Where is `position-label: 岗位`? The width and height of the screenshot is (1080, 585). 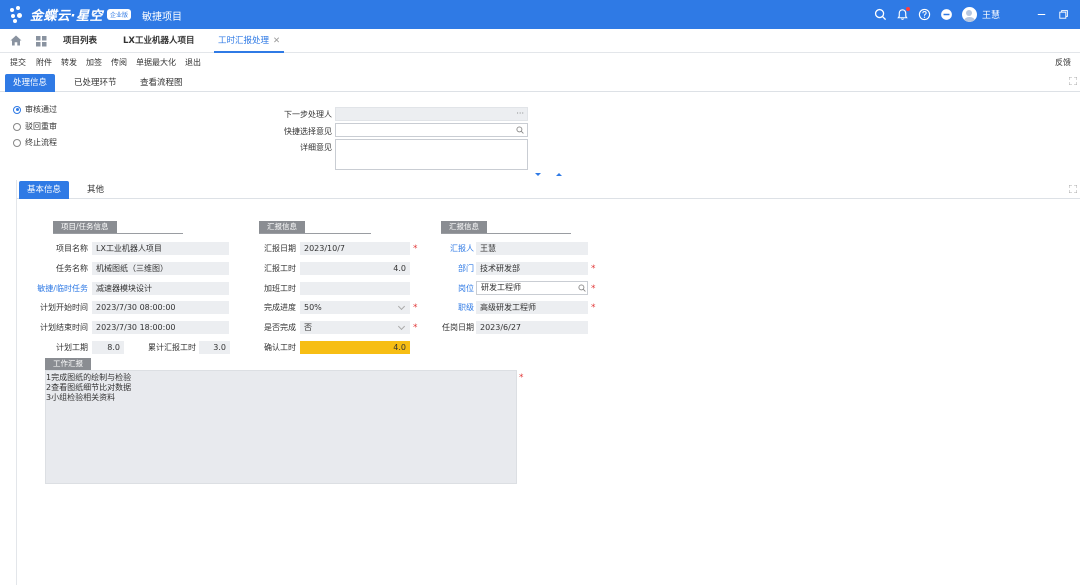 position-label: 岗位 is located at coordinates (452, 288).